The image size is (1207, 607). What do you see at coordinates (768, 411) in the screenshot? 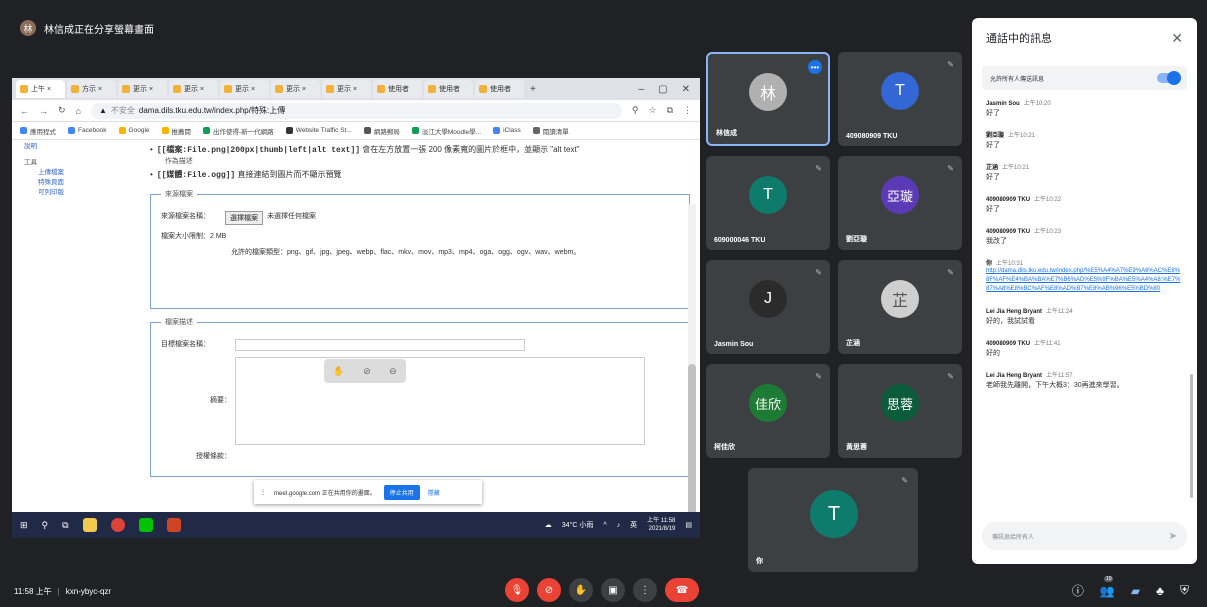
I see `participant-tile: 佳欣 ✎ 柯佳欣` at bounding box center [768, 411].